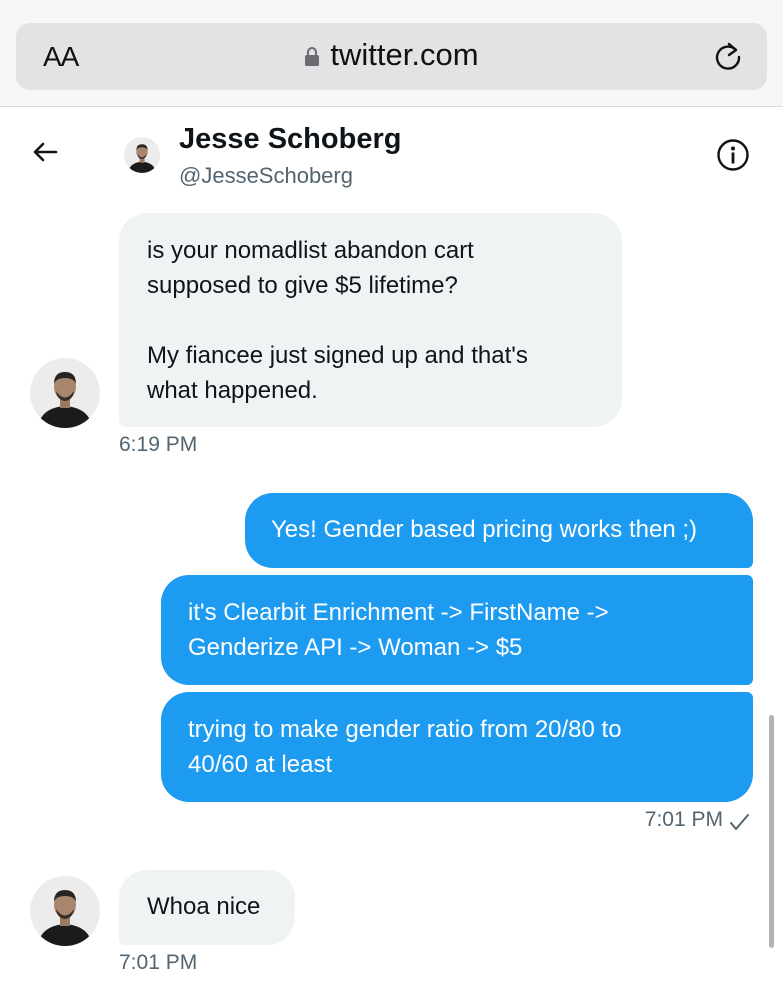  What do you see at coordinates (45, 152) in the screenshot?
I see `arrow-left-icon` at bounding box center [45, 152].